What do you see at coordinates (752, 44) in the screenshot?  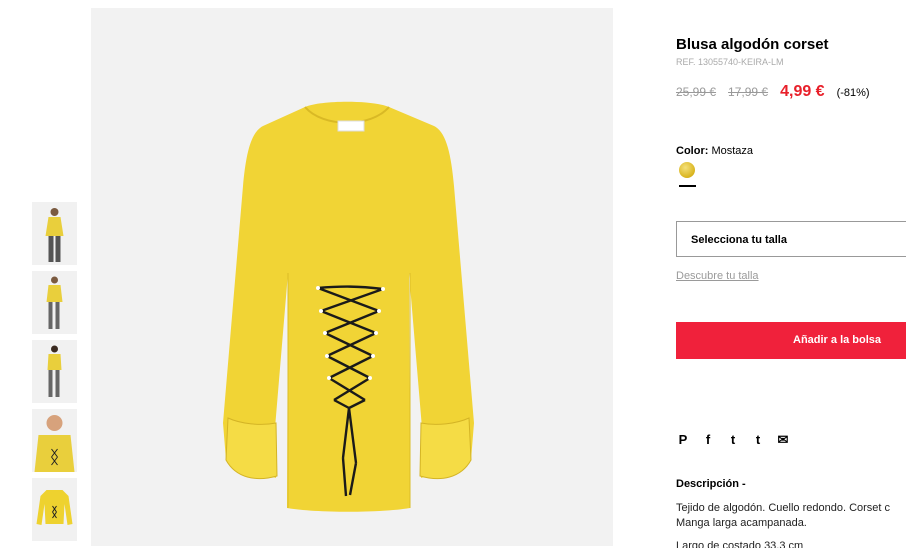 I see `product-title: Blusa algodón corset` at bounding box center [752, 44].